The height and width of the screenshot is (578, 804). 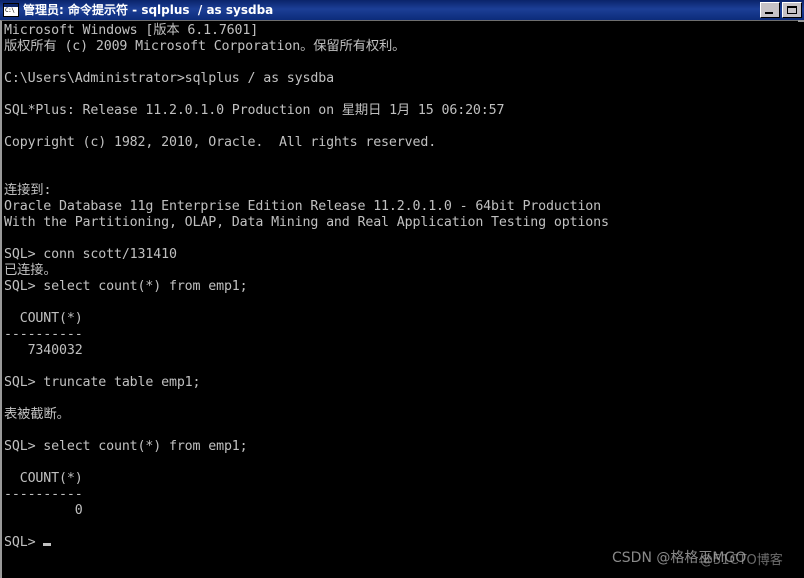 What do you see at coordinates (11, 10) in the screenshot?
I see `command-prompt-icon` at bounding box center [11, 10].